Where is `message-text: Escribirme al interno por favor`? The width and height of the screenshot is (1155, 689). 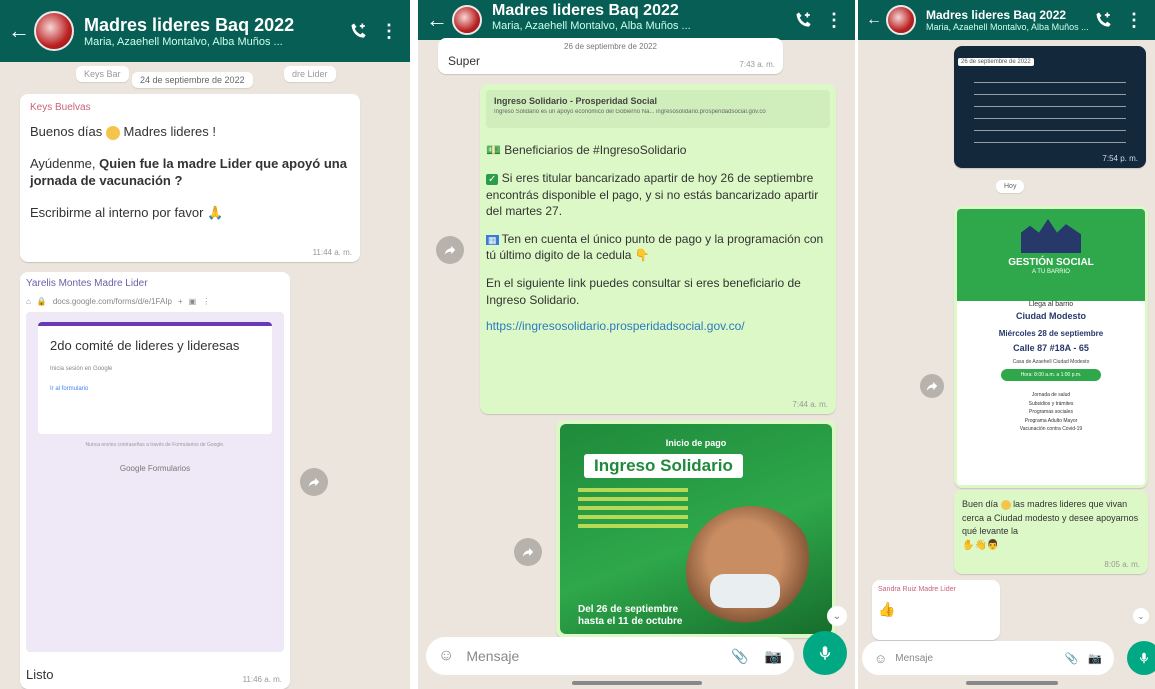
message-text: Escribirme al interno por favor is located at coordinates (117, 212).